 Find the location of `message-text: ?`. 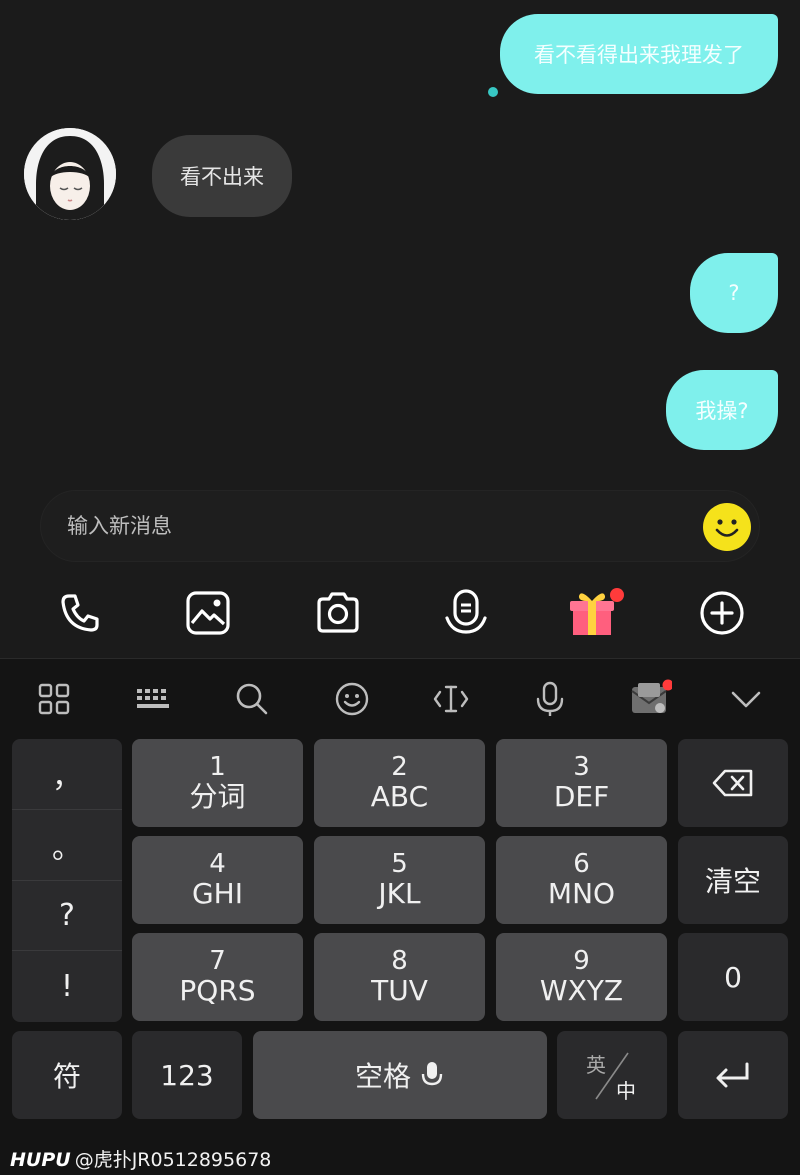

message-text: ? is located at coordinates (734, 293).